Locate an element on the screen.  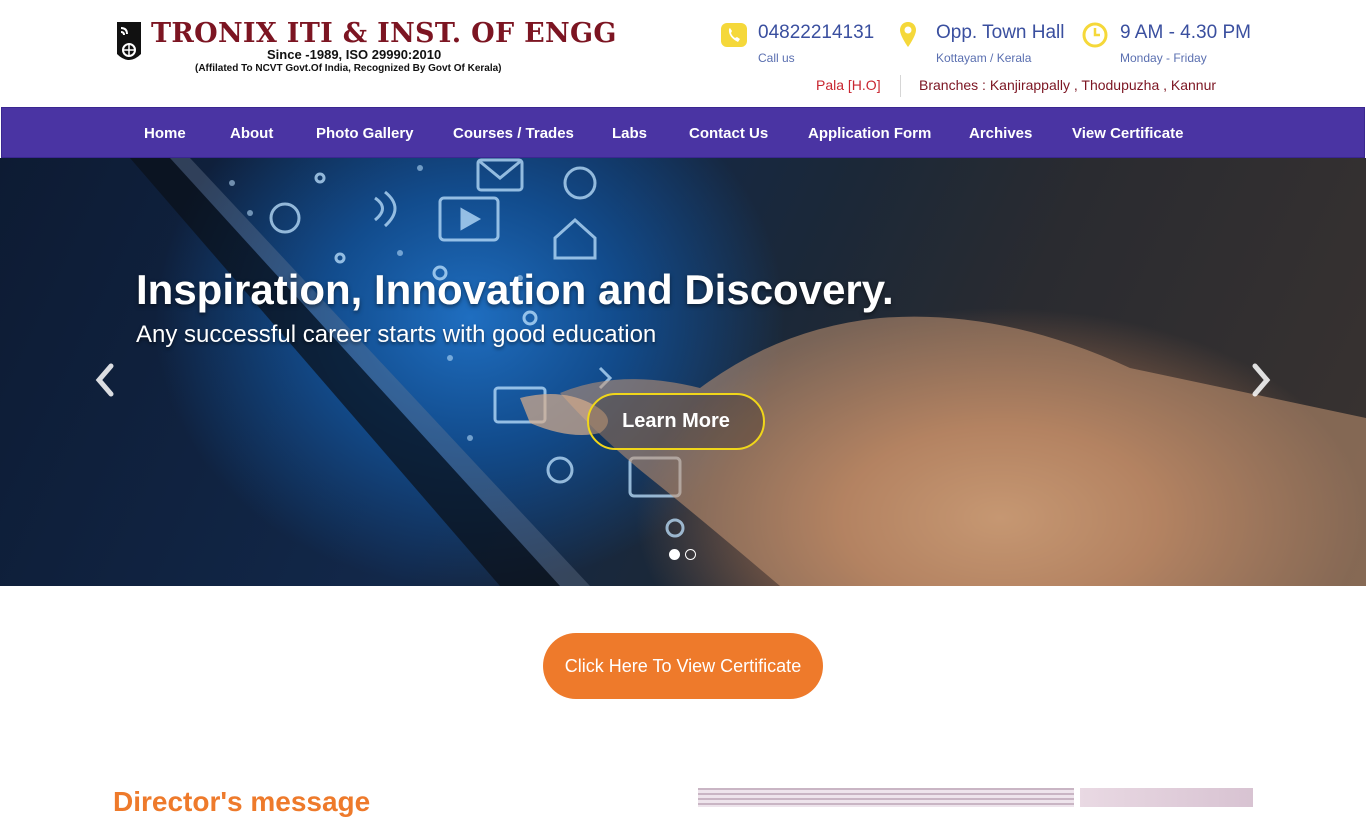
slider-pagination is located at coordinates (684, 555).